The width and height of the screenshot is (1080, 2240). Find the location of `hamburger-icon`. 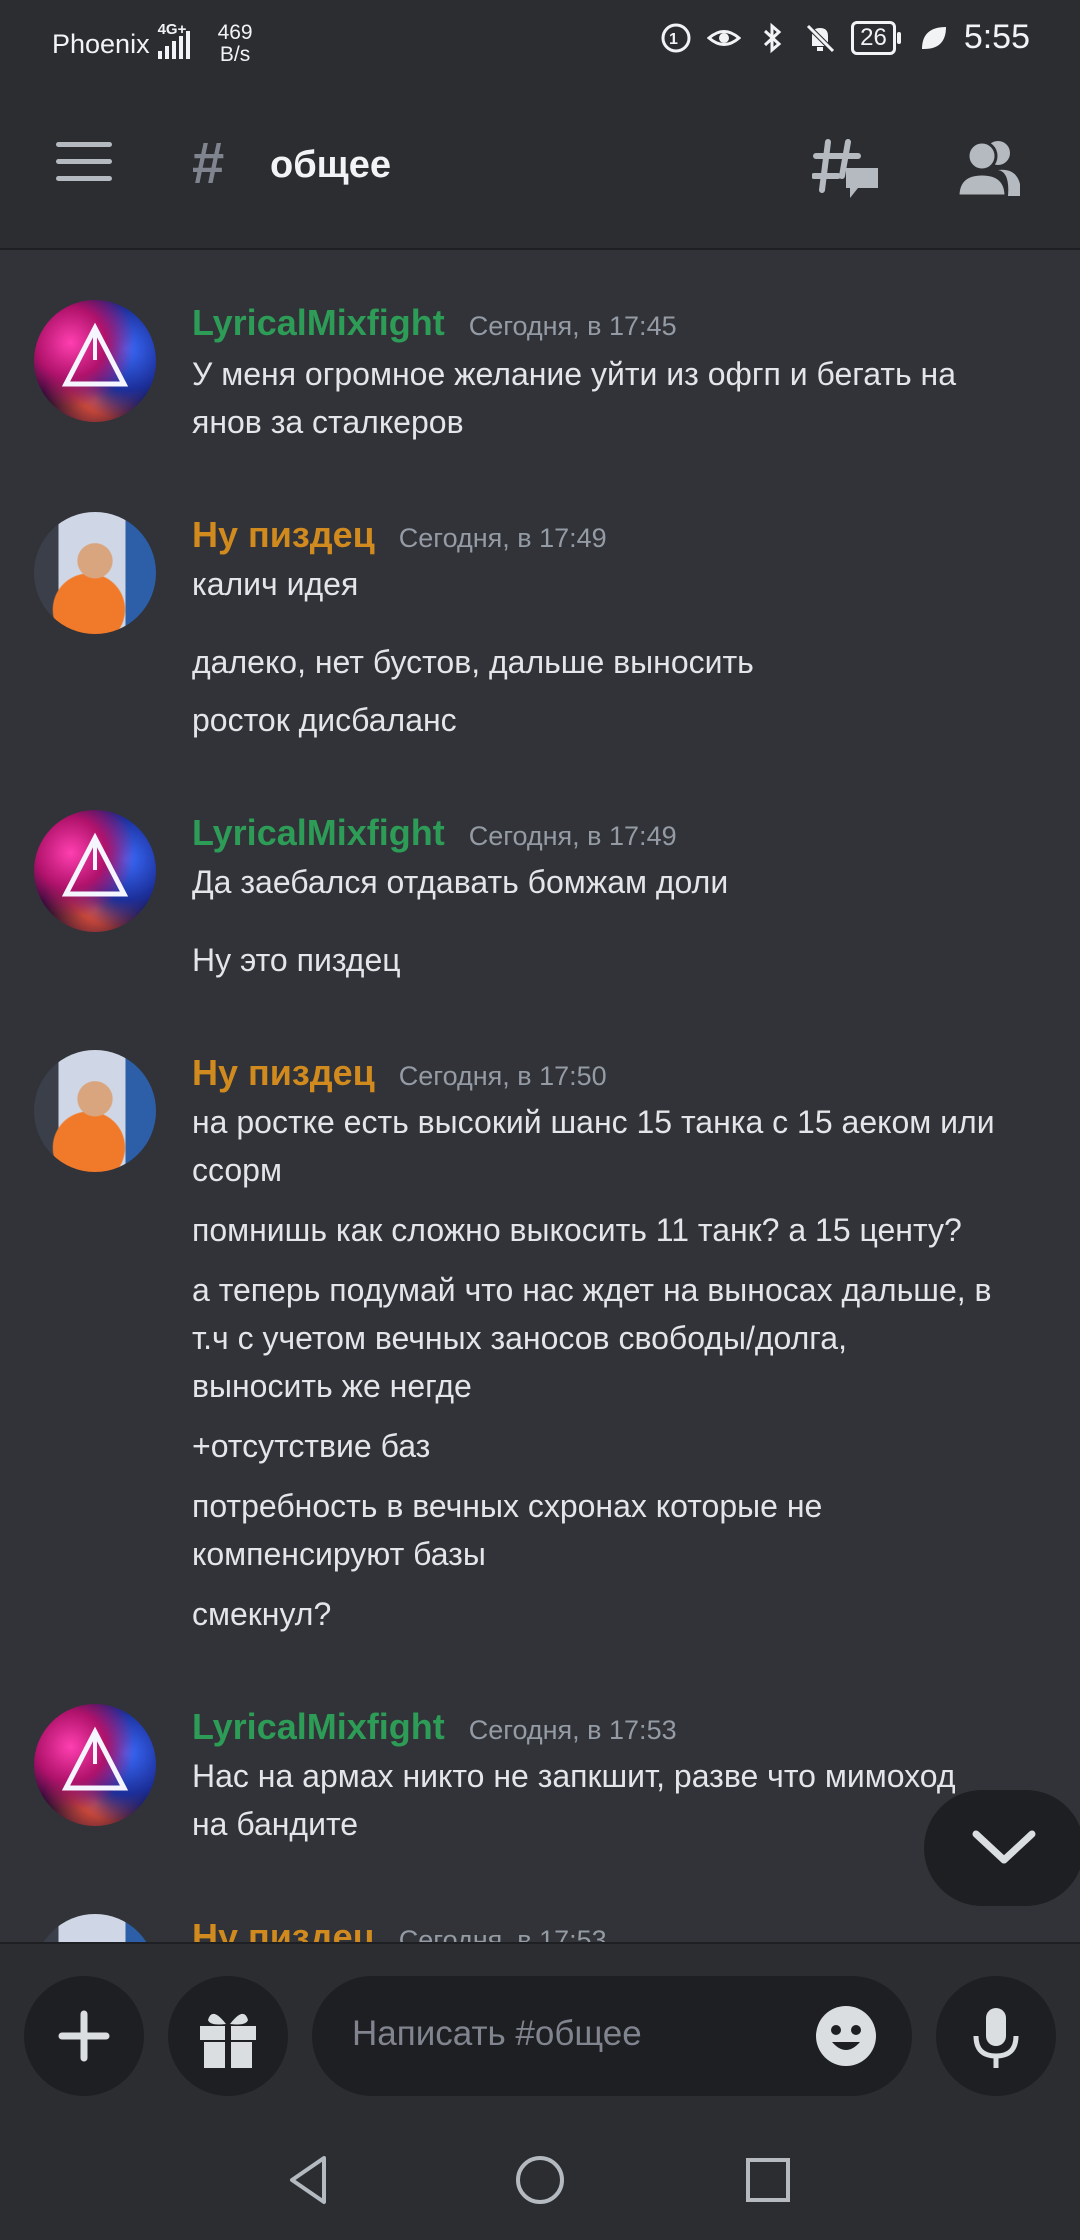

hamburger-icon is located at coordinates (84, 144).